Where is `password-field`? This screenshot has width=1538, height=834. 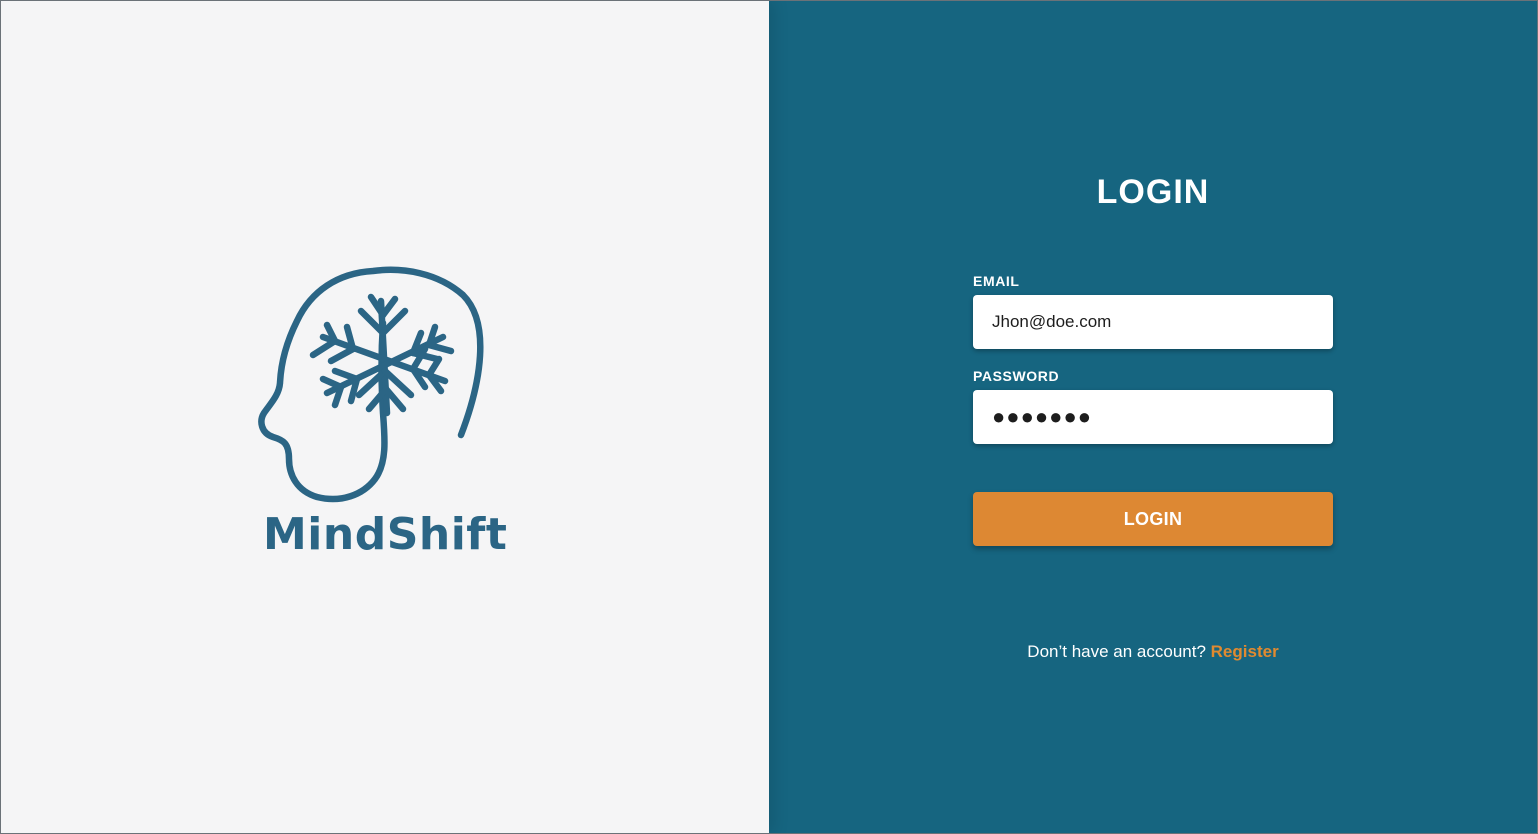
password-field is located at coordinates (1153, 417).